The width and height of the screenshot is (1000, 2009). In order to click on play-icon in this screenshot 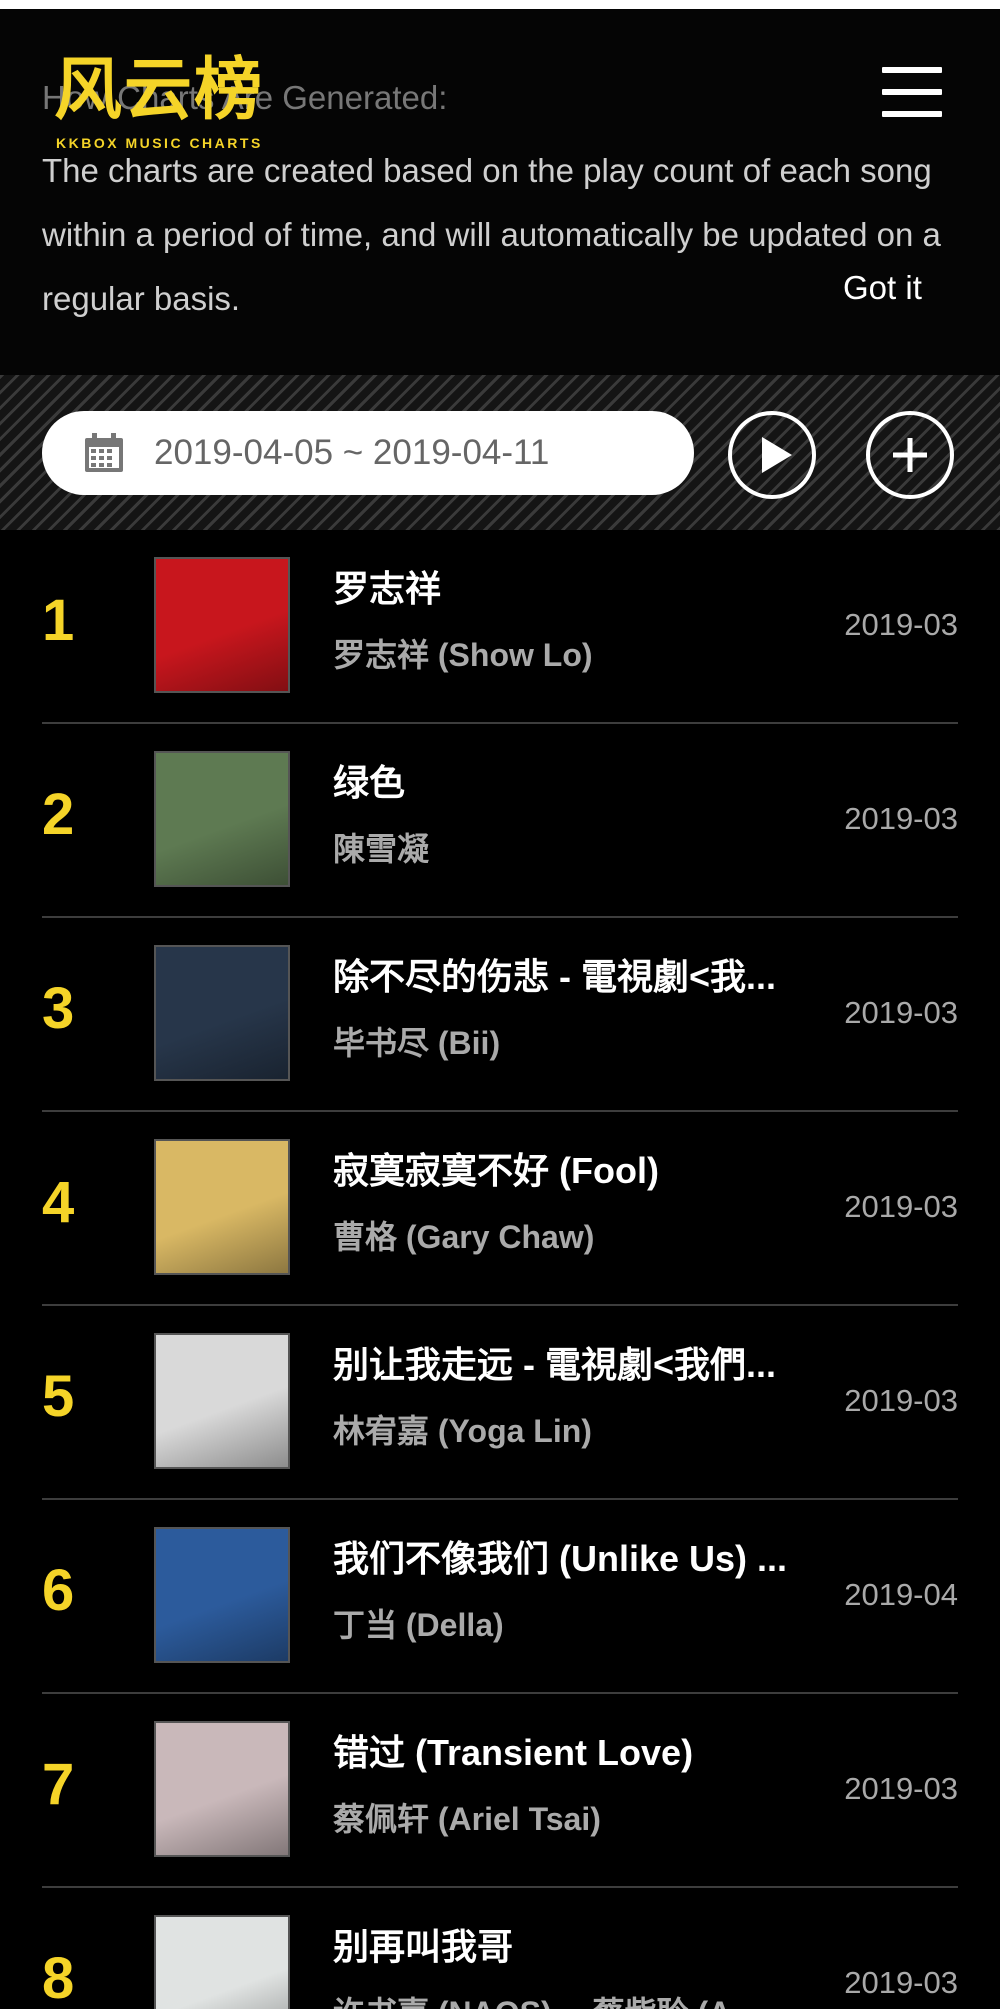, I will do `click(777, 455)`.